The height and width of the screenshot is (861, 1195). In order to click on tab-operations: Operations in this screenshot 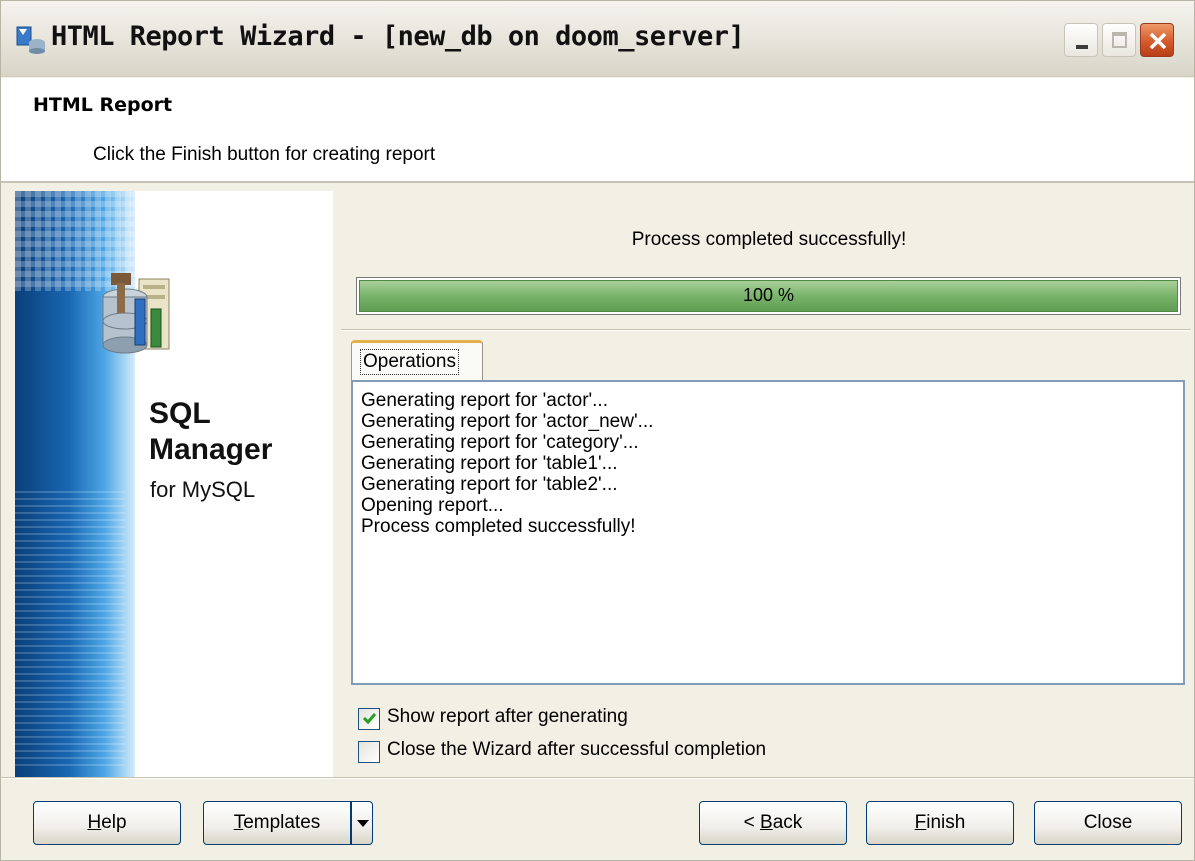, I will do `click(417, 360)`.